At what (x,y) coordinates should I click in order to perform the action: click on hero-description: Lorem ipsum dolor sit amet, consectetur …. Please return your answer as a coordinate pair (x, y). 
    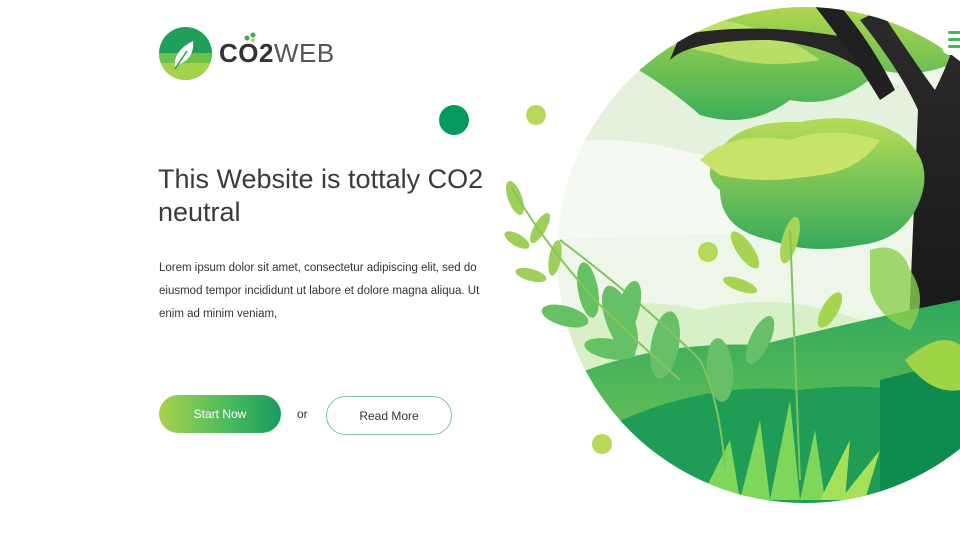
    Looking at the image, I should click on (319, 291).